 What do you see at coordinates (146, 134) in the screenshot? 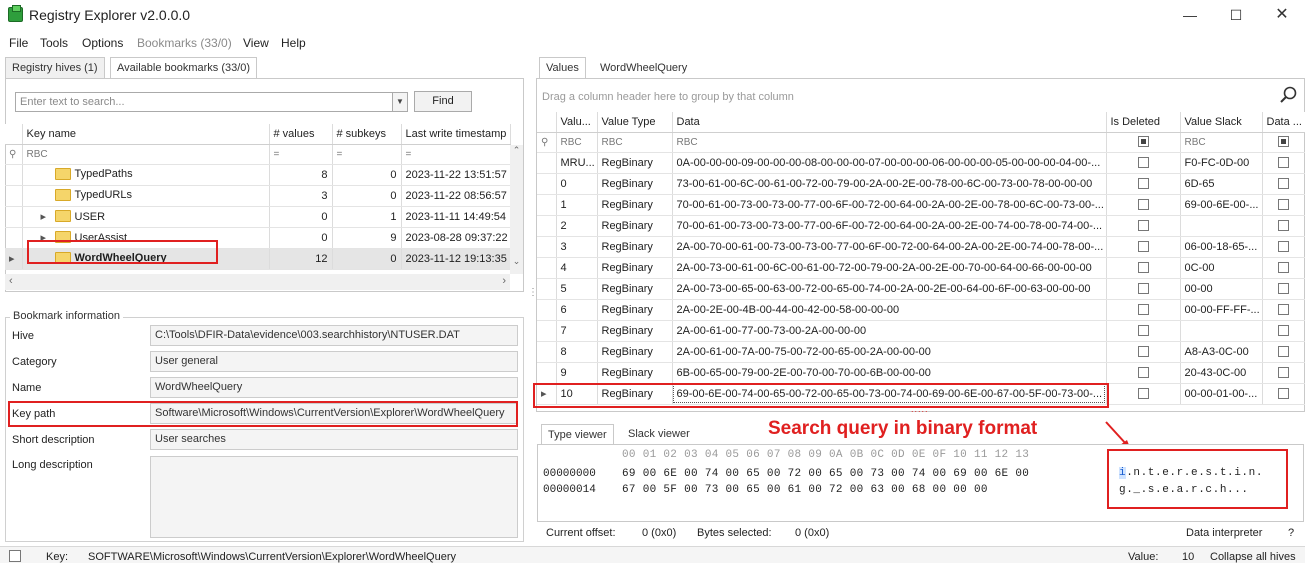
I see `col-key-name: Key name` at bounding box center [146, 134].